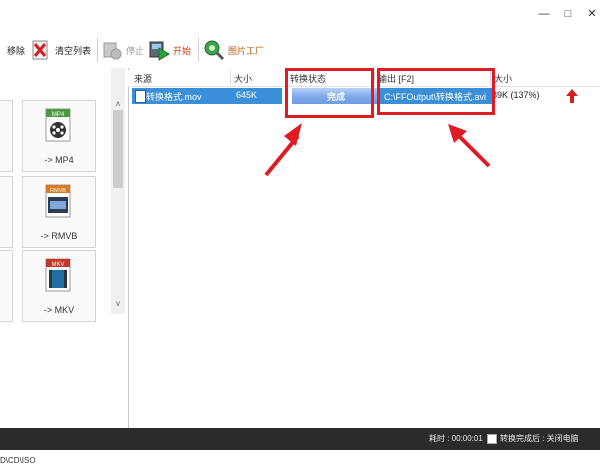  I want to click on shutdown-after-done-checkbox, so click(492, 439).